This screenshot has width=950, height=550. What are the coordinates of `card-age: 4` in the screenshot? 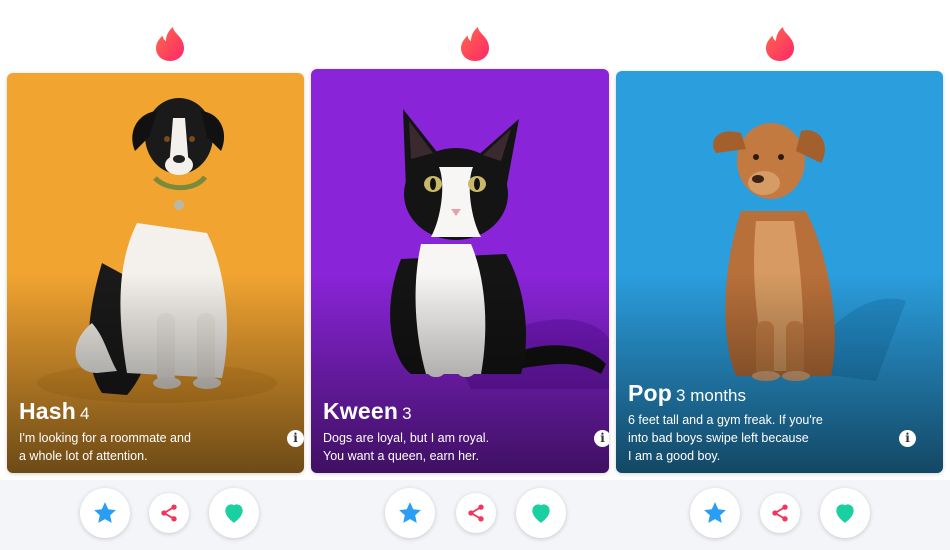 It's located at (85, 413).